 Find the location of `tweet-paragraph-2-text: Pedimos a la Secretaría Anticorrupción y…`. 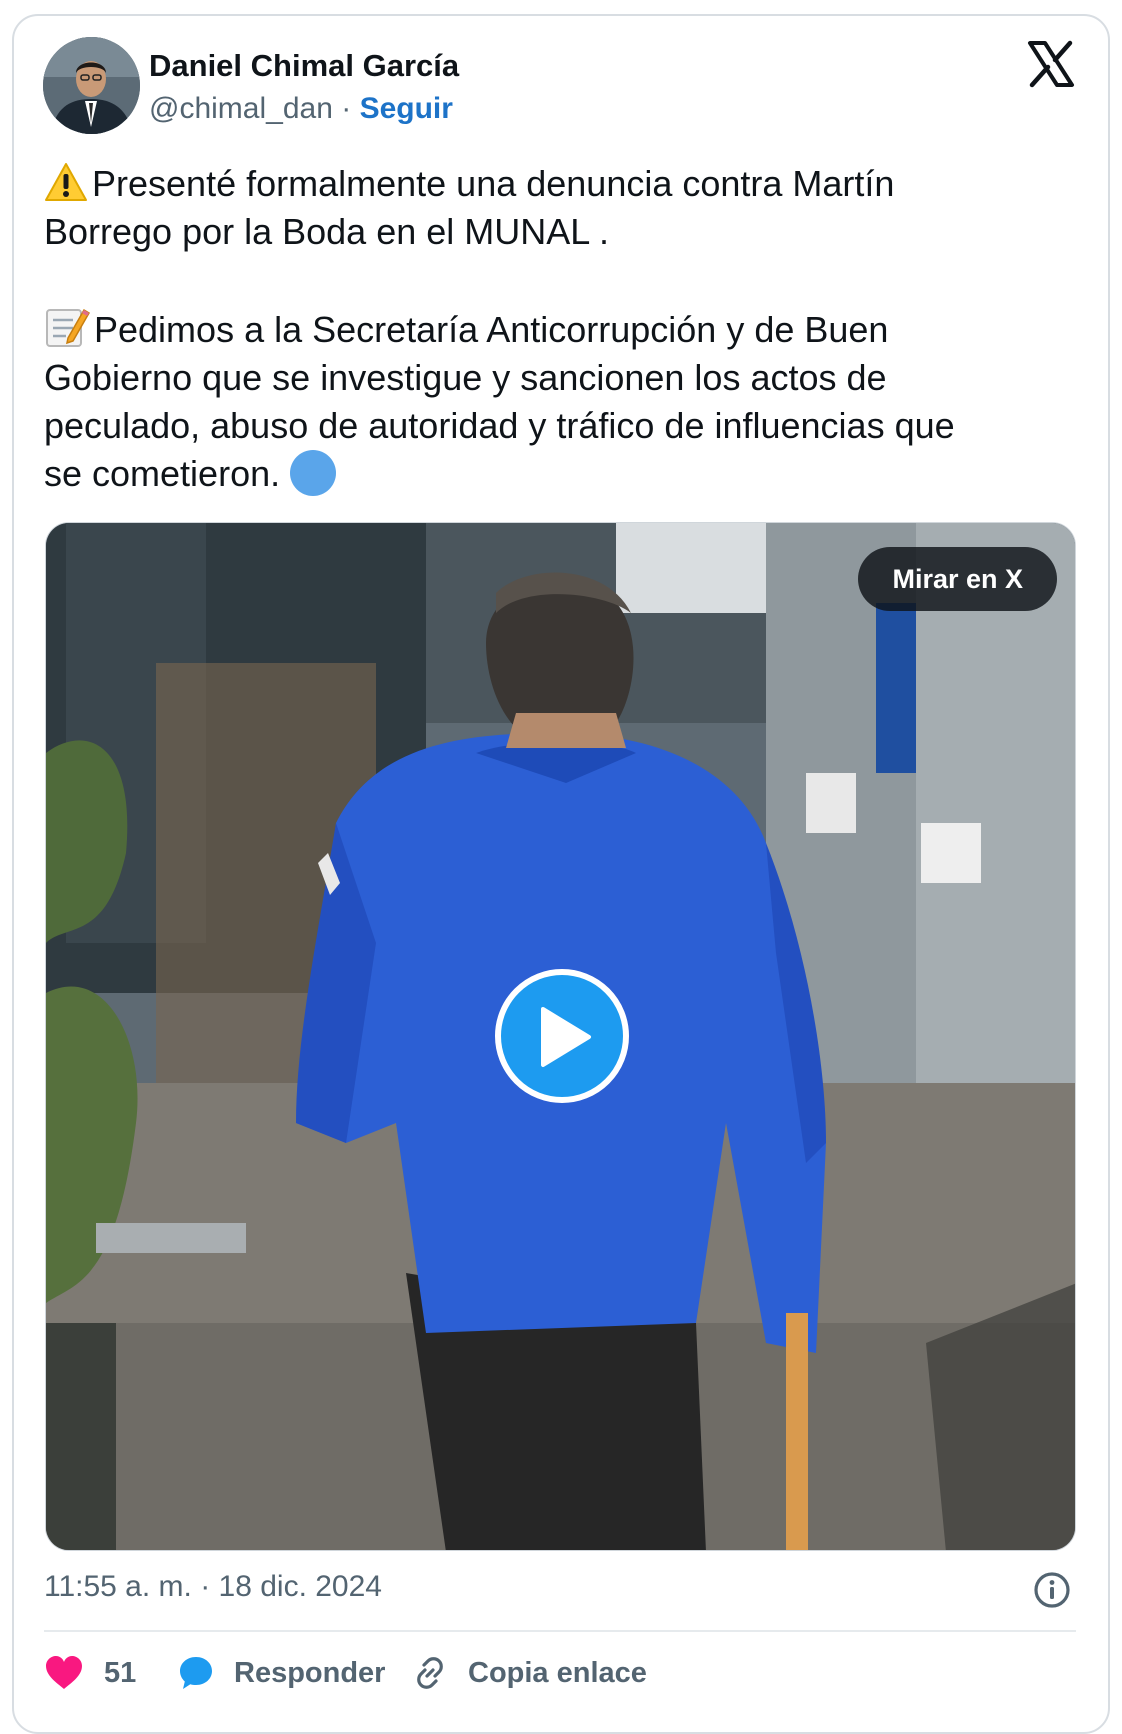

tweet-paragraph-2-text: Pedimos a la Secretaría Anticorrupción y… is located at coordinates (499, 401).